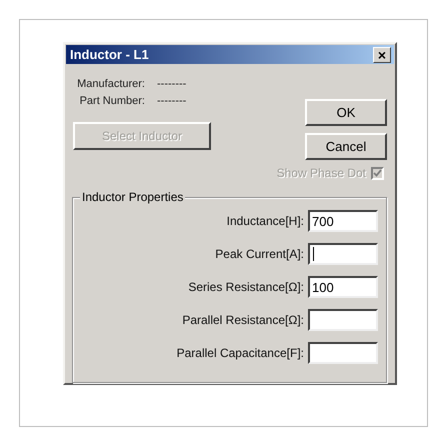 The height and width of the screenshot is (447, 446). I want to click on info-label: Manufacturer:, so click(110, 84).